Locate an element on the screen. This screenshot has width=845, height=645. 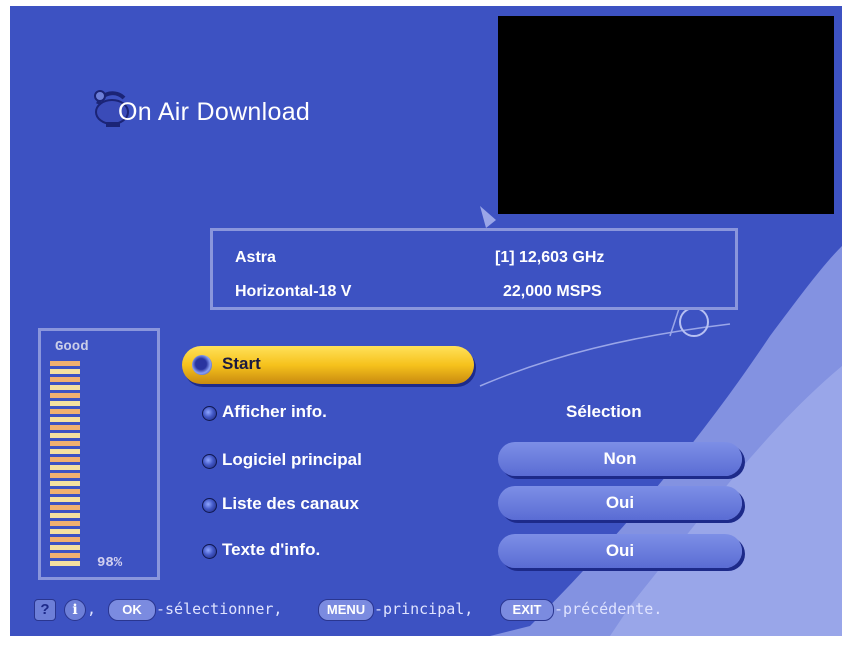
menu-key: MENU is located at coordinates (346, 610).